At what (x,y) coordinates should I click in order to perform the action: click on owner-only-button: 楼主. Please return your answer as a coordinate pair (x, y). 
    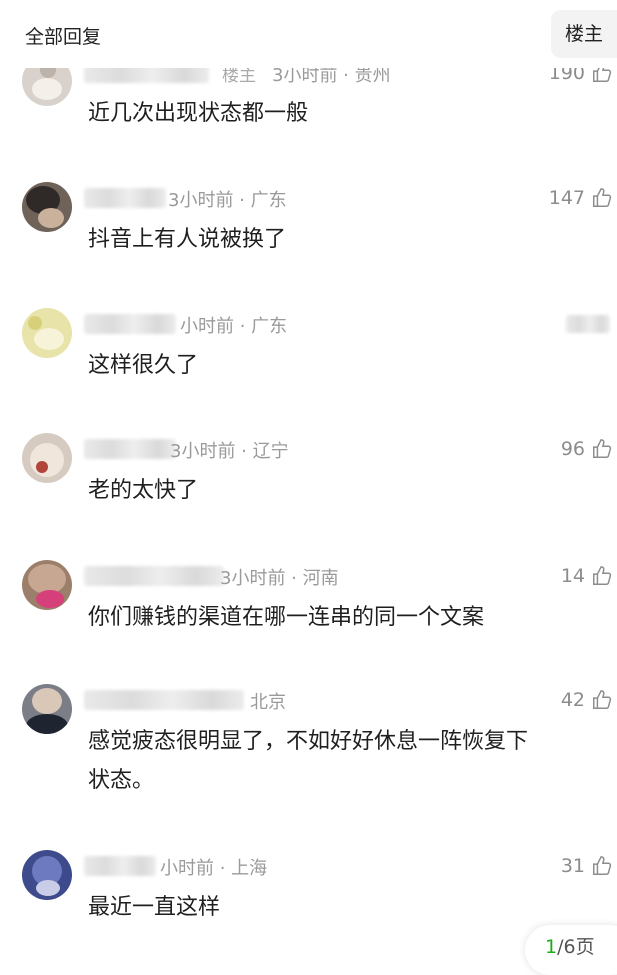
    Looking at the image, I should click on (584, 34).